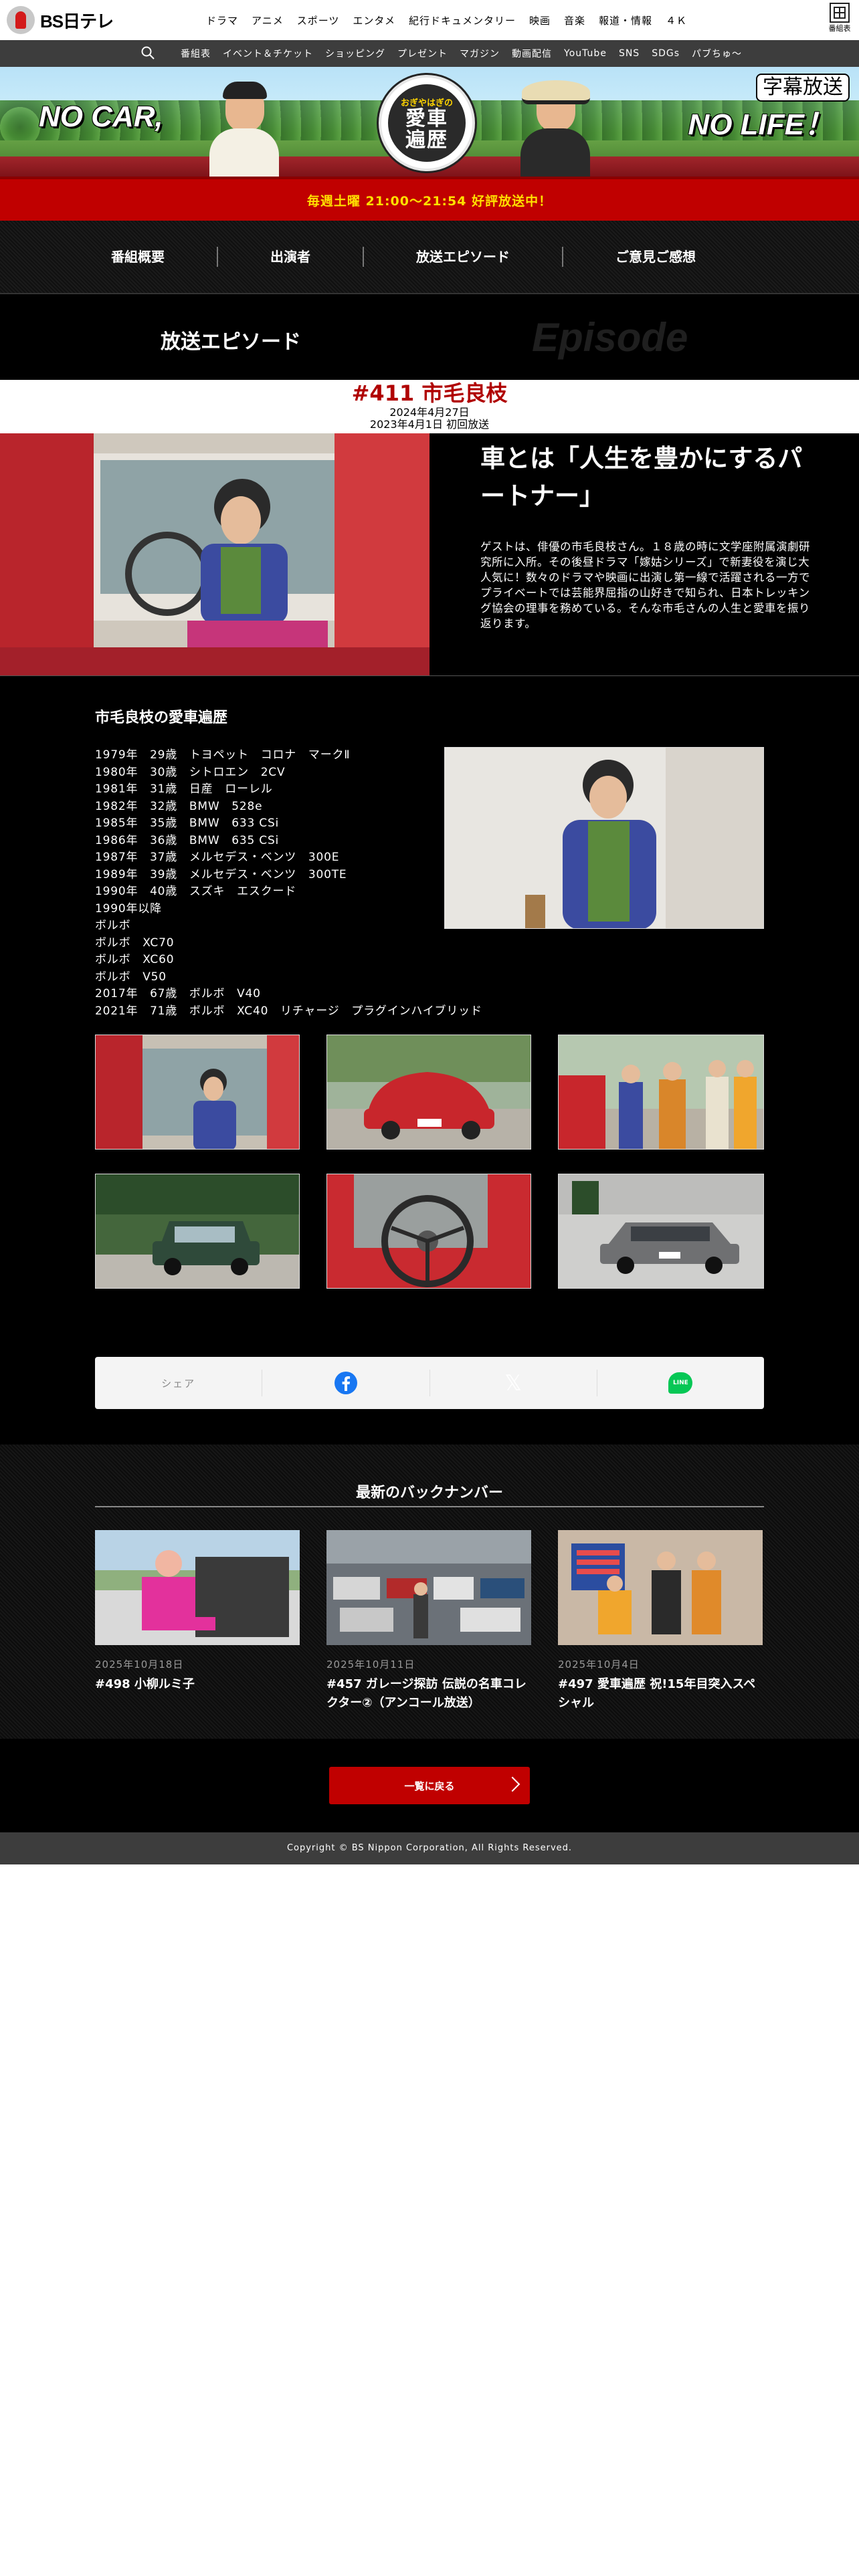 The width and height of the screenshot is (859, 2576). What do you see at coordinates (77, 21) in the screenshot?
I see `logo-text: BS日テレ` at bounding box center [77, 21].